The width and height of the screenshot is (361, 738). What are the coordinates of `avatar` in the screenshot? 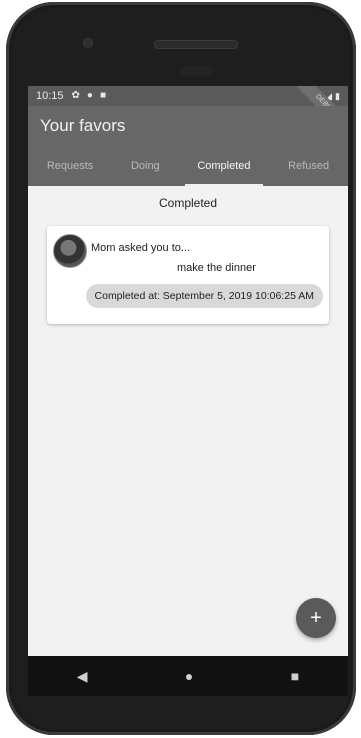 It's located at (70, 251).